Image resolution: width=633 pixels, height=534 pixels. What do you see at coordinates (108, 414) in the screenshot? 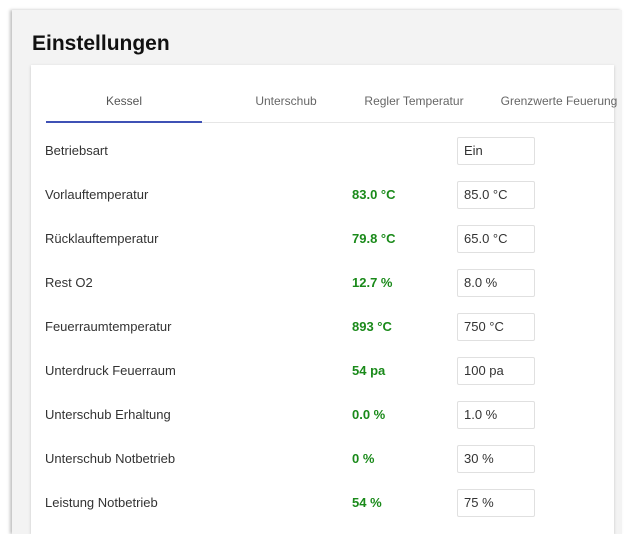
I see `row-label: Unterschub Erhaltung` at bounding box center [108, 414].